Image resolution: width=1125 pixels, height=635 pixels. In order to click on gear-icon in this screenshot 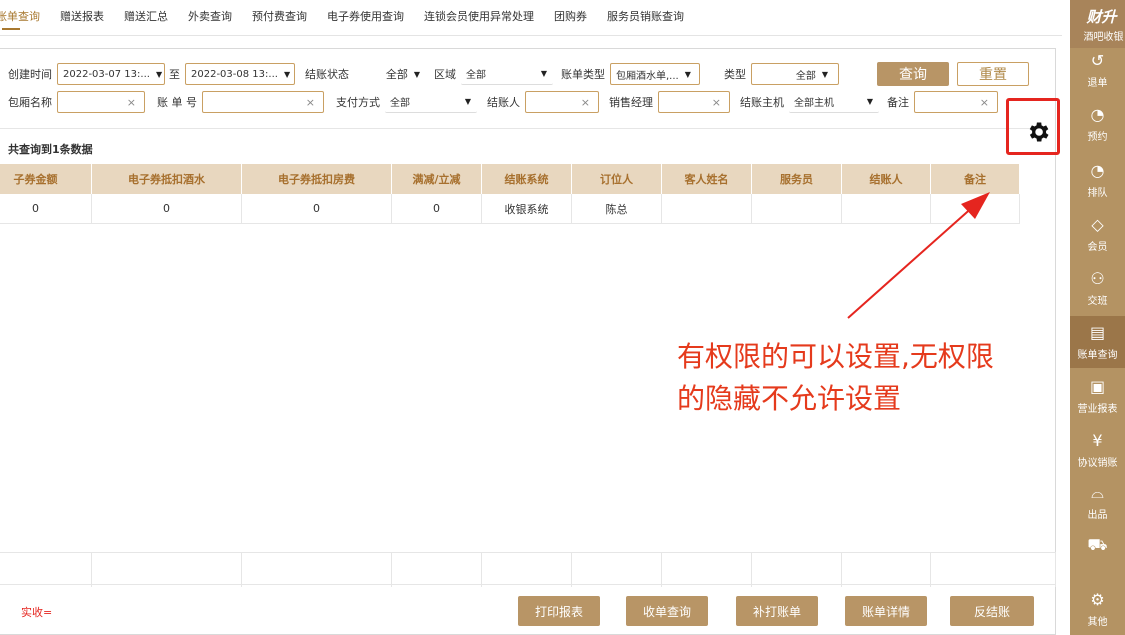, I will do `click(1038, 132)`.